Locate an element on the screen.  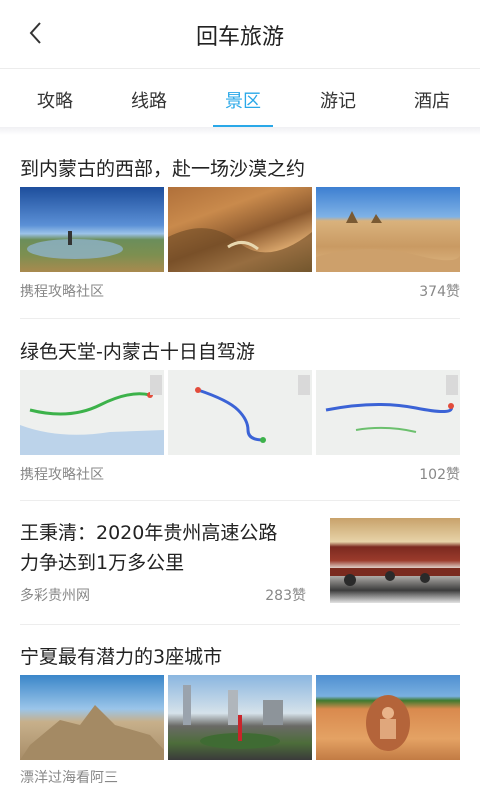
article-title-line1: 王秉清：2020年贵州高速公路 is located at coordinates (149, 533).